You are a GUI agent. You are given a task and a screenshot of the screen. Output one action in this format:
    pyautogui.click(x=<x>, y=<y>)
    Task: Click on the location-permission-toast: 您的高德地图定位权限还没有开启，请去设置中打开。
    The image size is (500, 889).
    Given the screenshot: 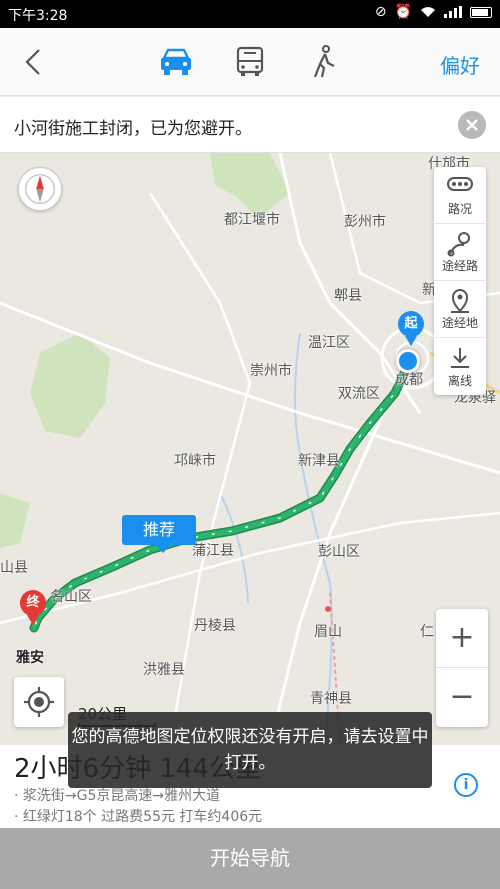 What is the action you would take?
    pyautogui.click(x=250, y=750)
    